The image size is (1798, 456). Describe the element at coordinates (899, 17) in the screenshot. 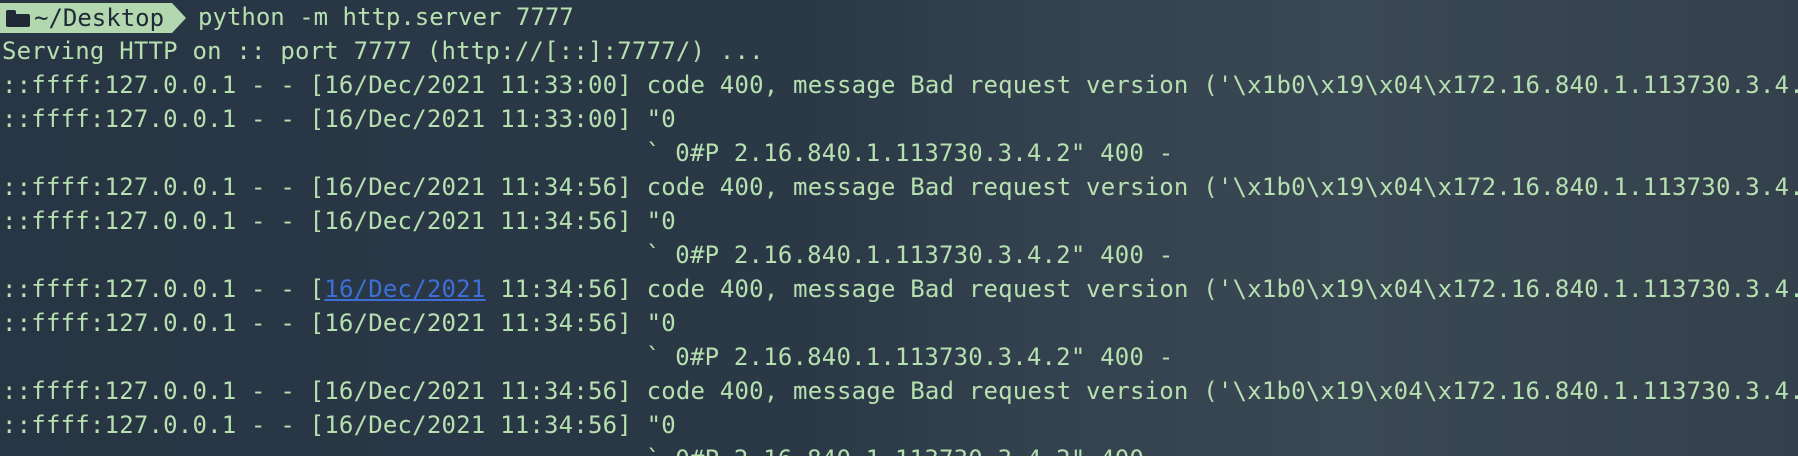

I see `shell-prompt-line: ~/Desktop python -m http.server 7777` at that location.